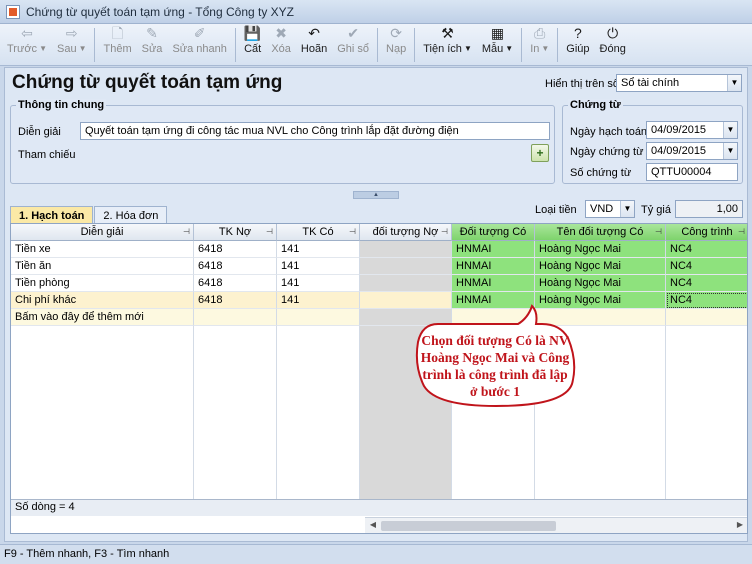 This screenshot has height=564, width=752. What do you see at coordinates (540, 153) in the screenshot?
I see `add-reference-icon: +` at bounding box center [540, 153].